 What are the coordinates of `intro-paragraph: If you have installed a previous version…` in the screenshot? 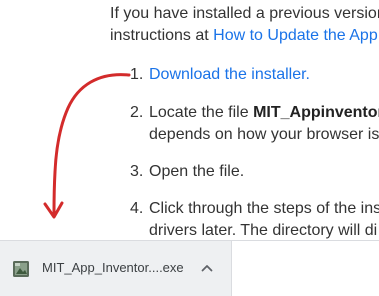 It's located at (244, 25).